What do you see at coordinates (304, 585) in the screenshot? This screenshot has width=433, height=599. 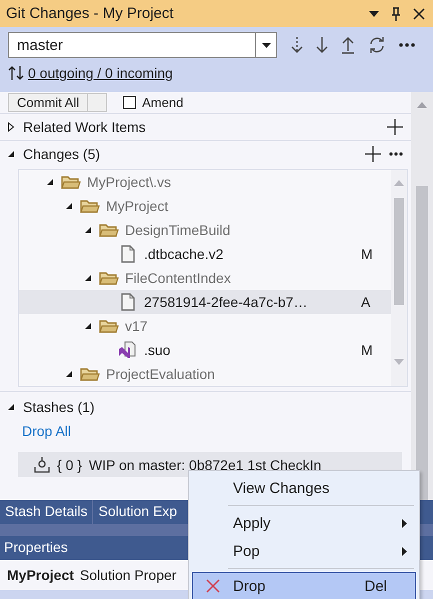 I see `menu-item: Drop Del` at bounding box center [304, 585].